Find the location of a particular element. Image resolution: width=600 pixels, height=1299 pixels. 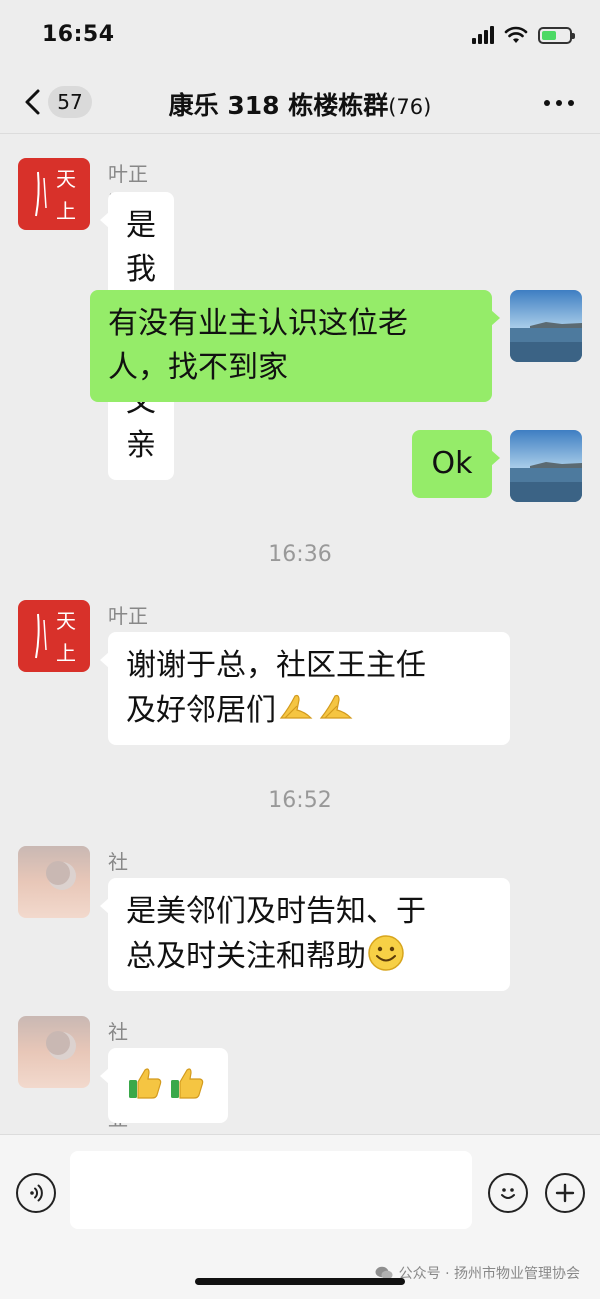

group-name: 康乐 318 栋楼栋群 is located at coordinates (278, 105).